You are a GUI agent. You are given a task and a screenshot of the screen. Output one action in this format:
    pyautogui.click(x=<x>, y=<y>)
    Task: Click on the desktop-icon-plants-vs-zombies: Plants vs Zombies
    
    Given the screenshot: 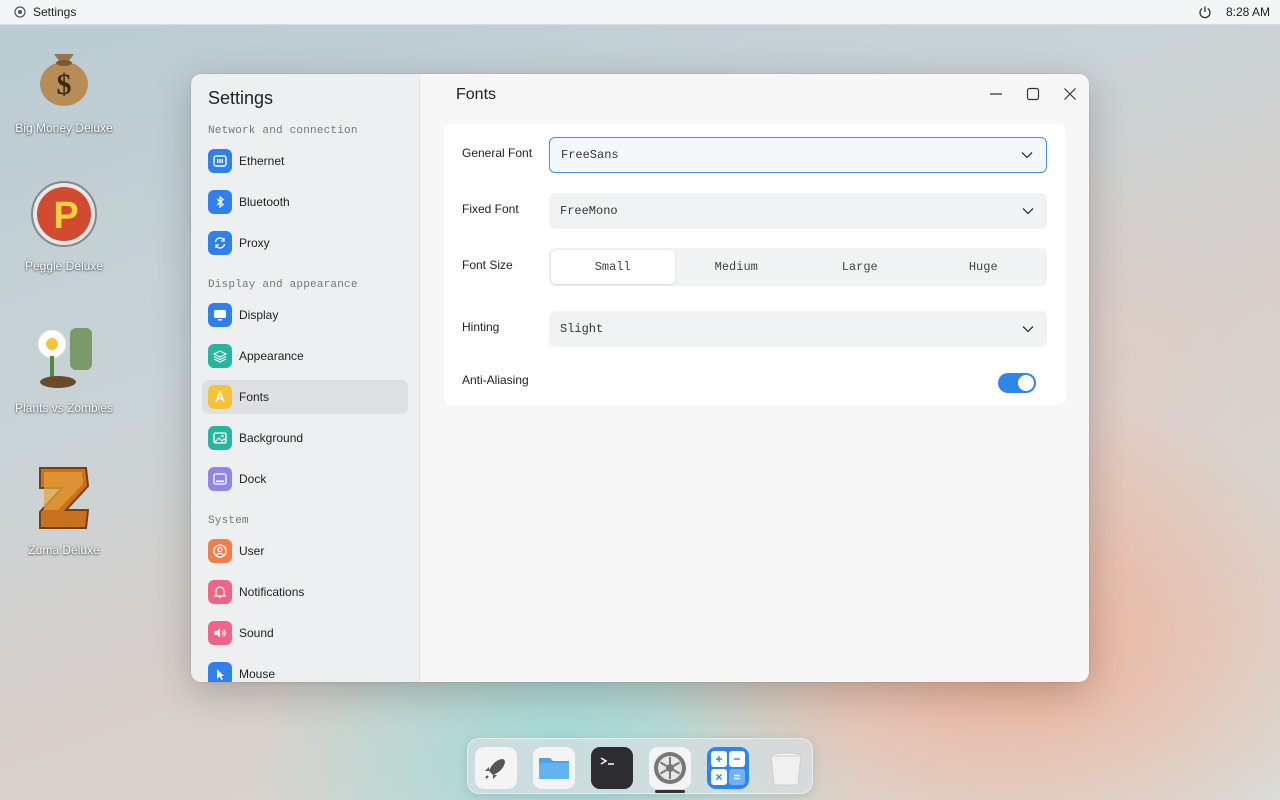 What is the action you would take?
    pyautogui.click(x=64, y=367)
    